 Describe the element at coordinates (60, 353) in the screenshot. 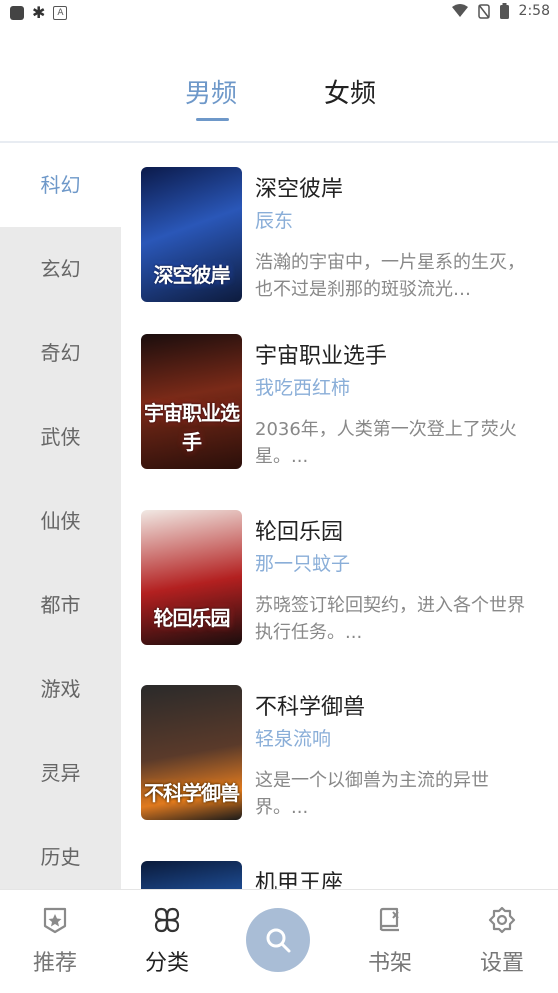

I see `sidebar-item-fantasy: 奇幻` at that location.